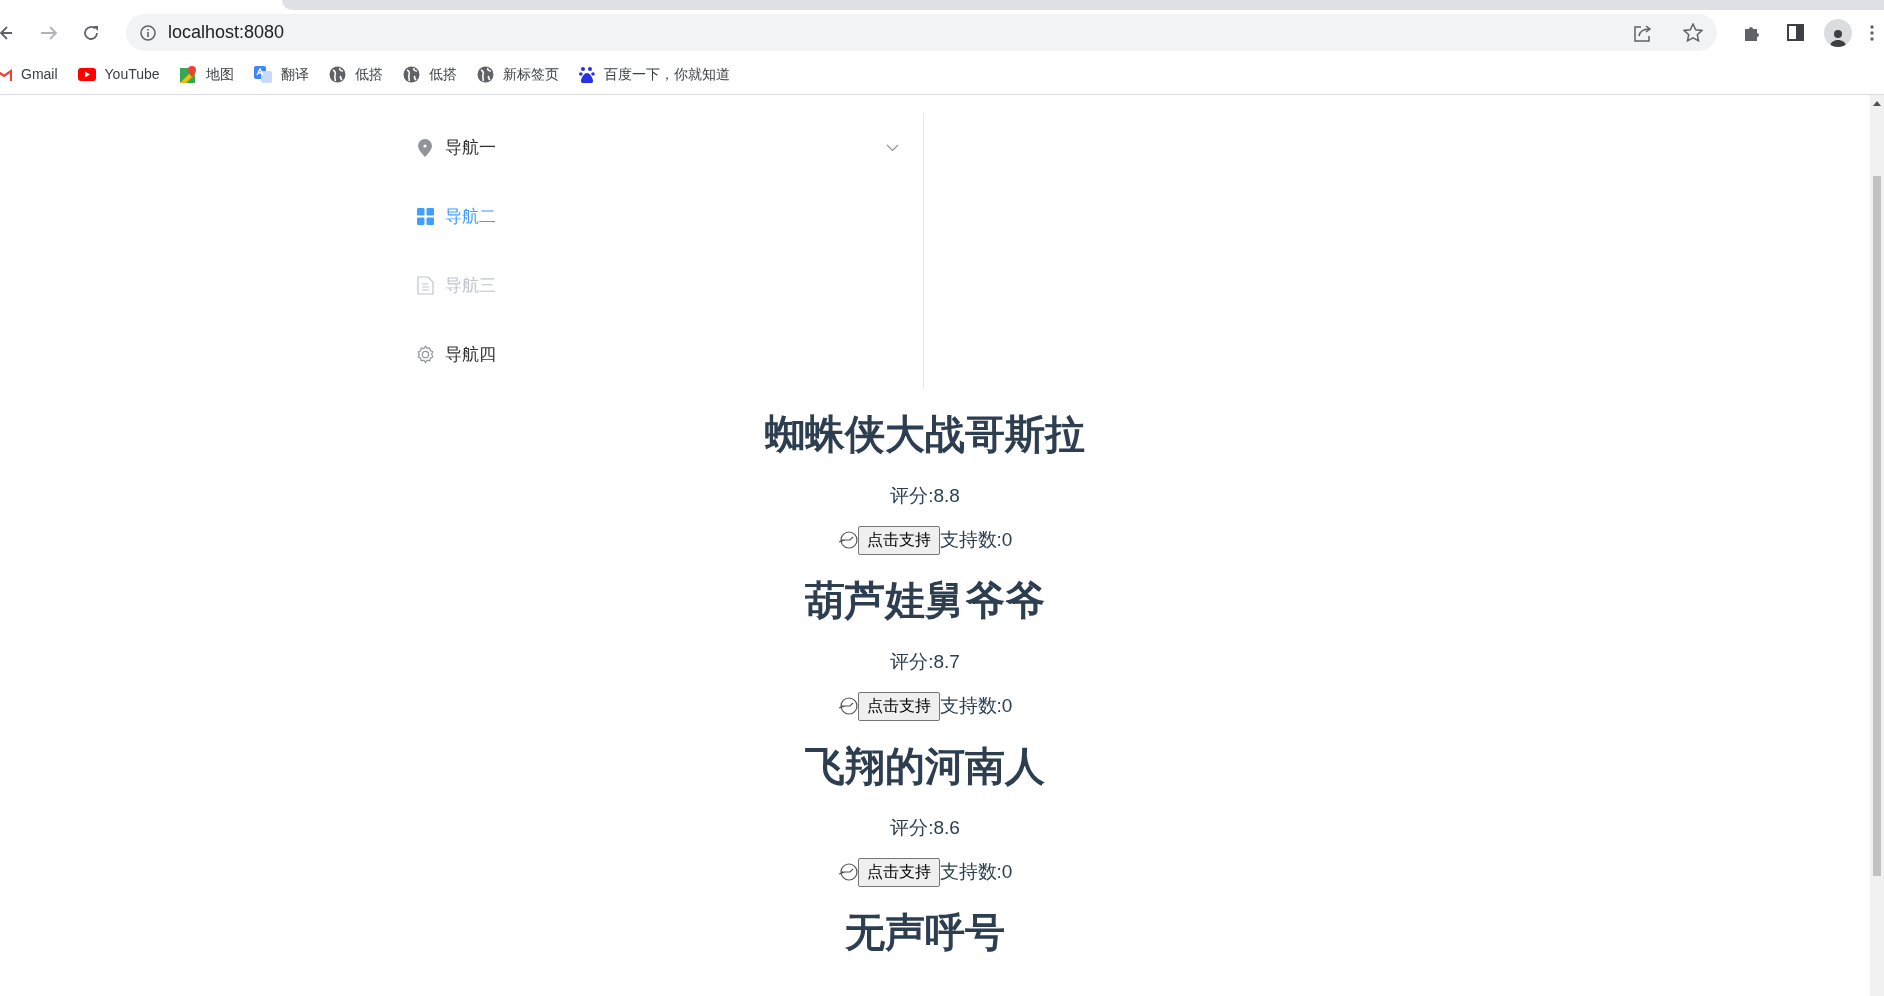  What do you see at coordinates (925, 932) in the screenshot?
I see `movie-title: 无声呼号` at bounding box center [925, 932].